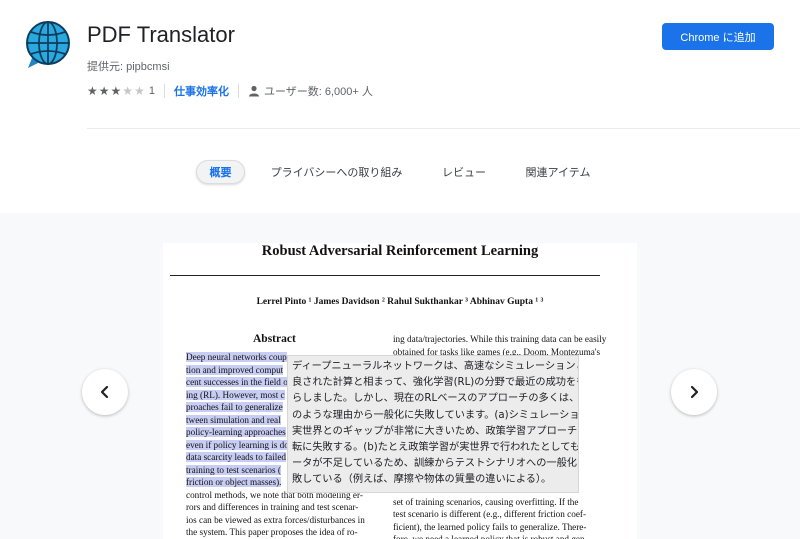  Describe the element at coordinates (201, 91) in the screenshot. I see `category-link: 仕事効率化` at that location.